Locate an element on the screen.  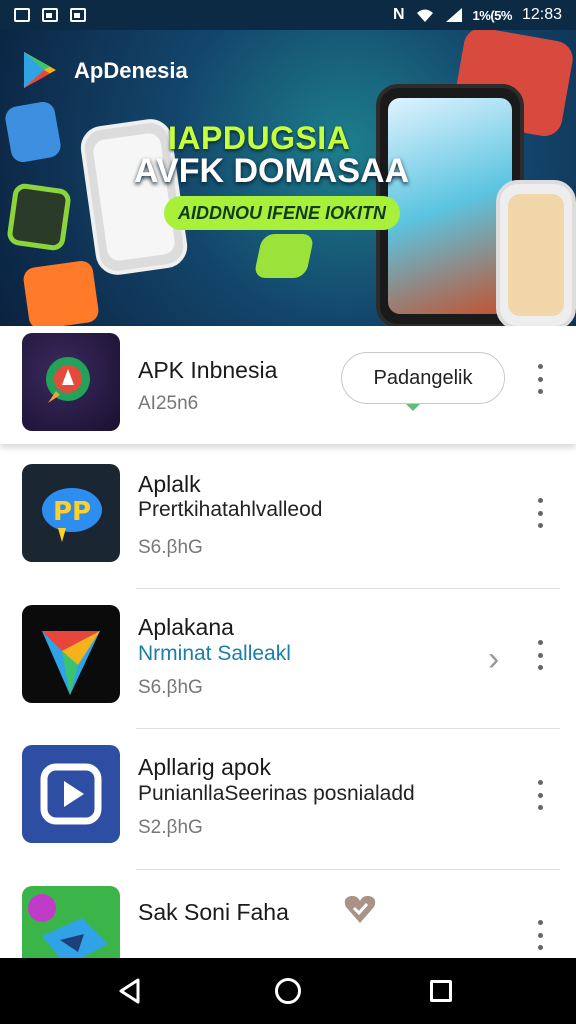
pp-logo-icon: PP is located at coordinates (72, 515).